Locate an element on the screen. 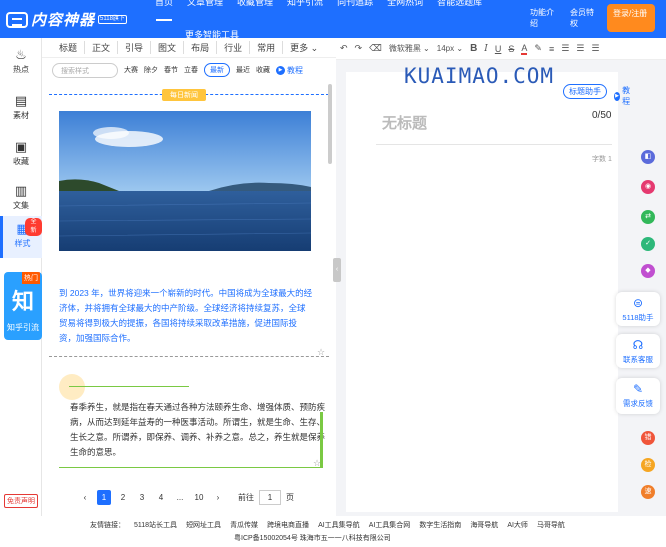  tool-3-icon: ⇄ is located at coordinates (648, 217).